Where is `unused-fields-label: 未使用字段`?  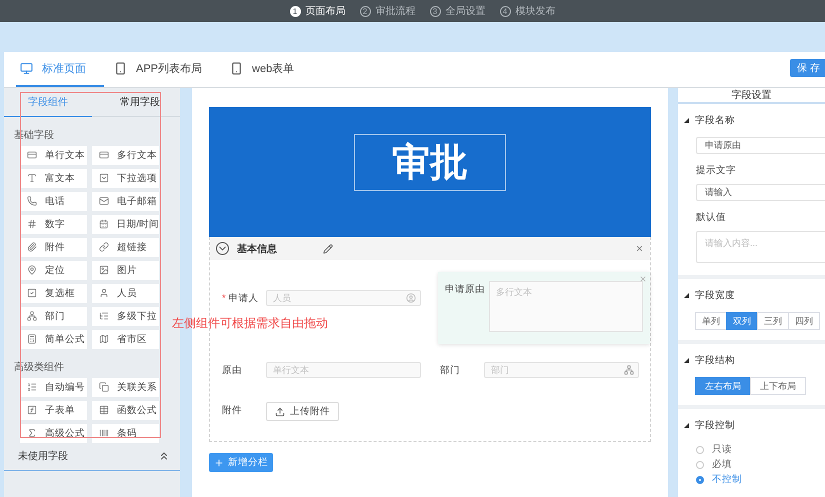
unused-fields-label: 未使用字段 is located at coordinates (43, 457).